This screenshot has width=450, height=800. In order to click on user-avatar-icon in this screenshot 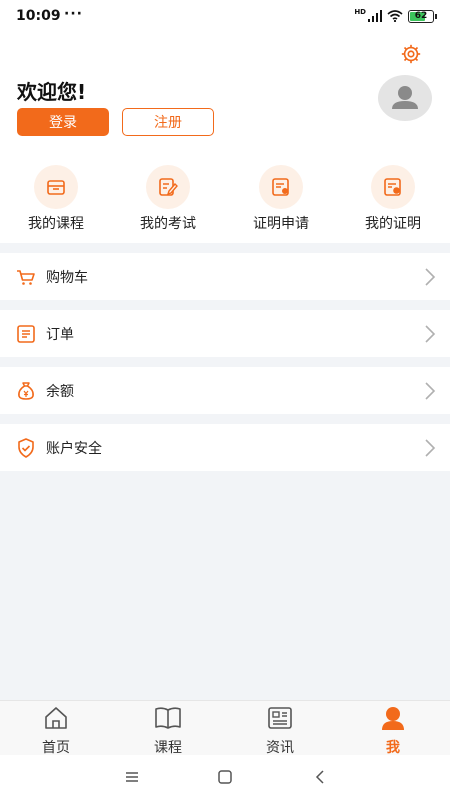, I will do `click(405, 97)`.